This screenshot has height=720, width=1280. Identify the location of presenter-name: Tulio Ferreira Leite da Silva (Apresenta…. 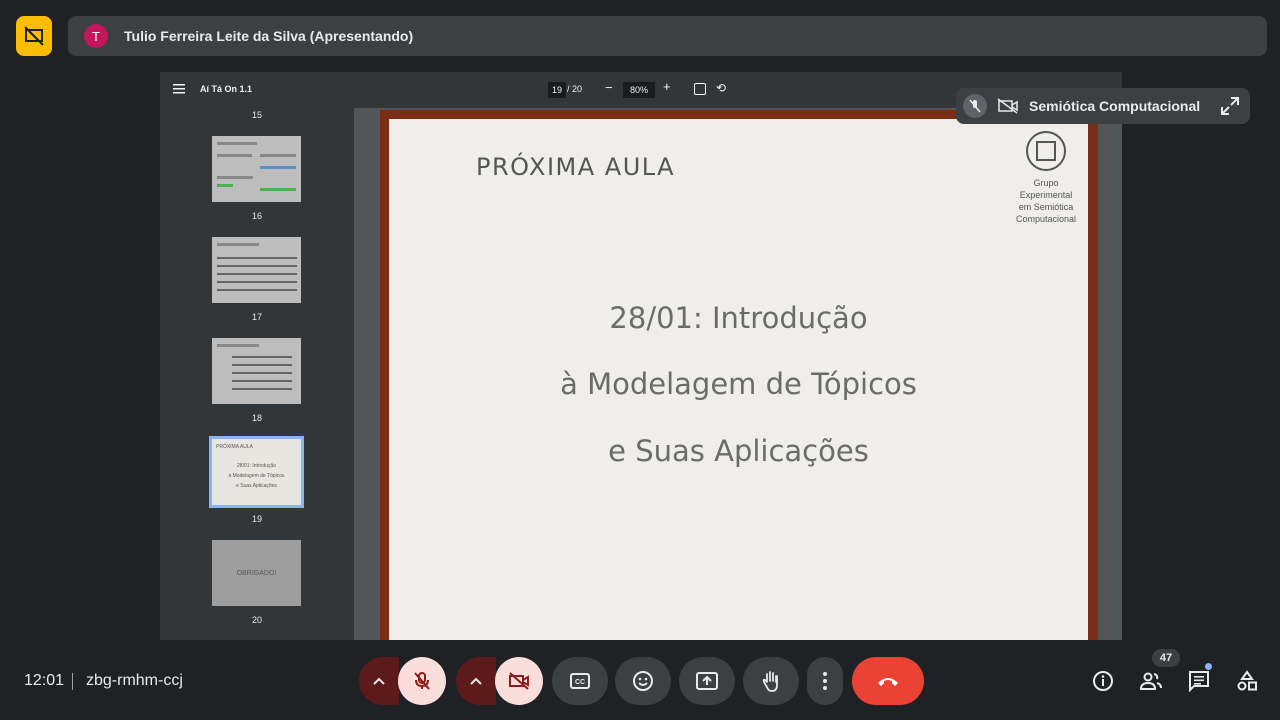
(269, 36).